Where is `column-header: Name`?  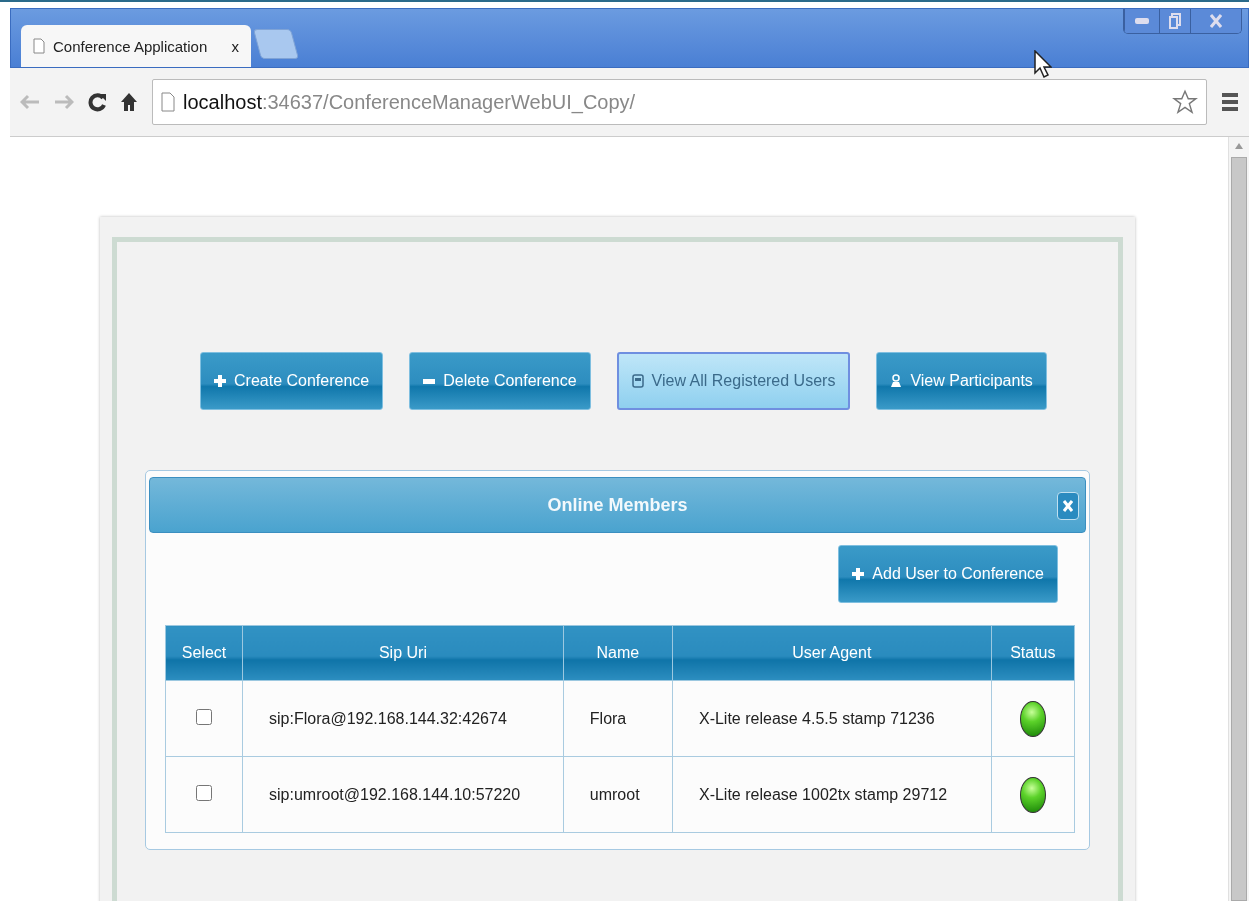 column-header: Name is located at coordinates (618, 653).